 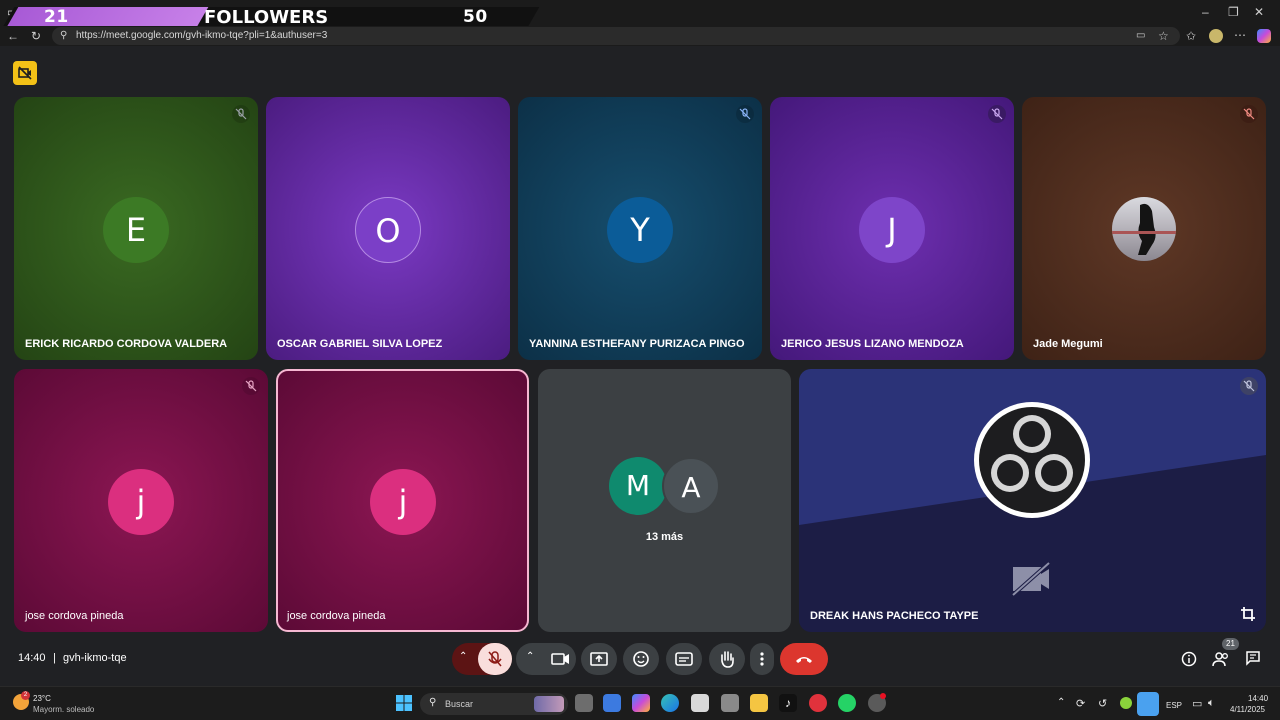 I want to click on language-indicator: ESP, so click(x=1174, y=705).